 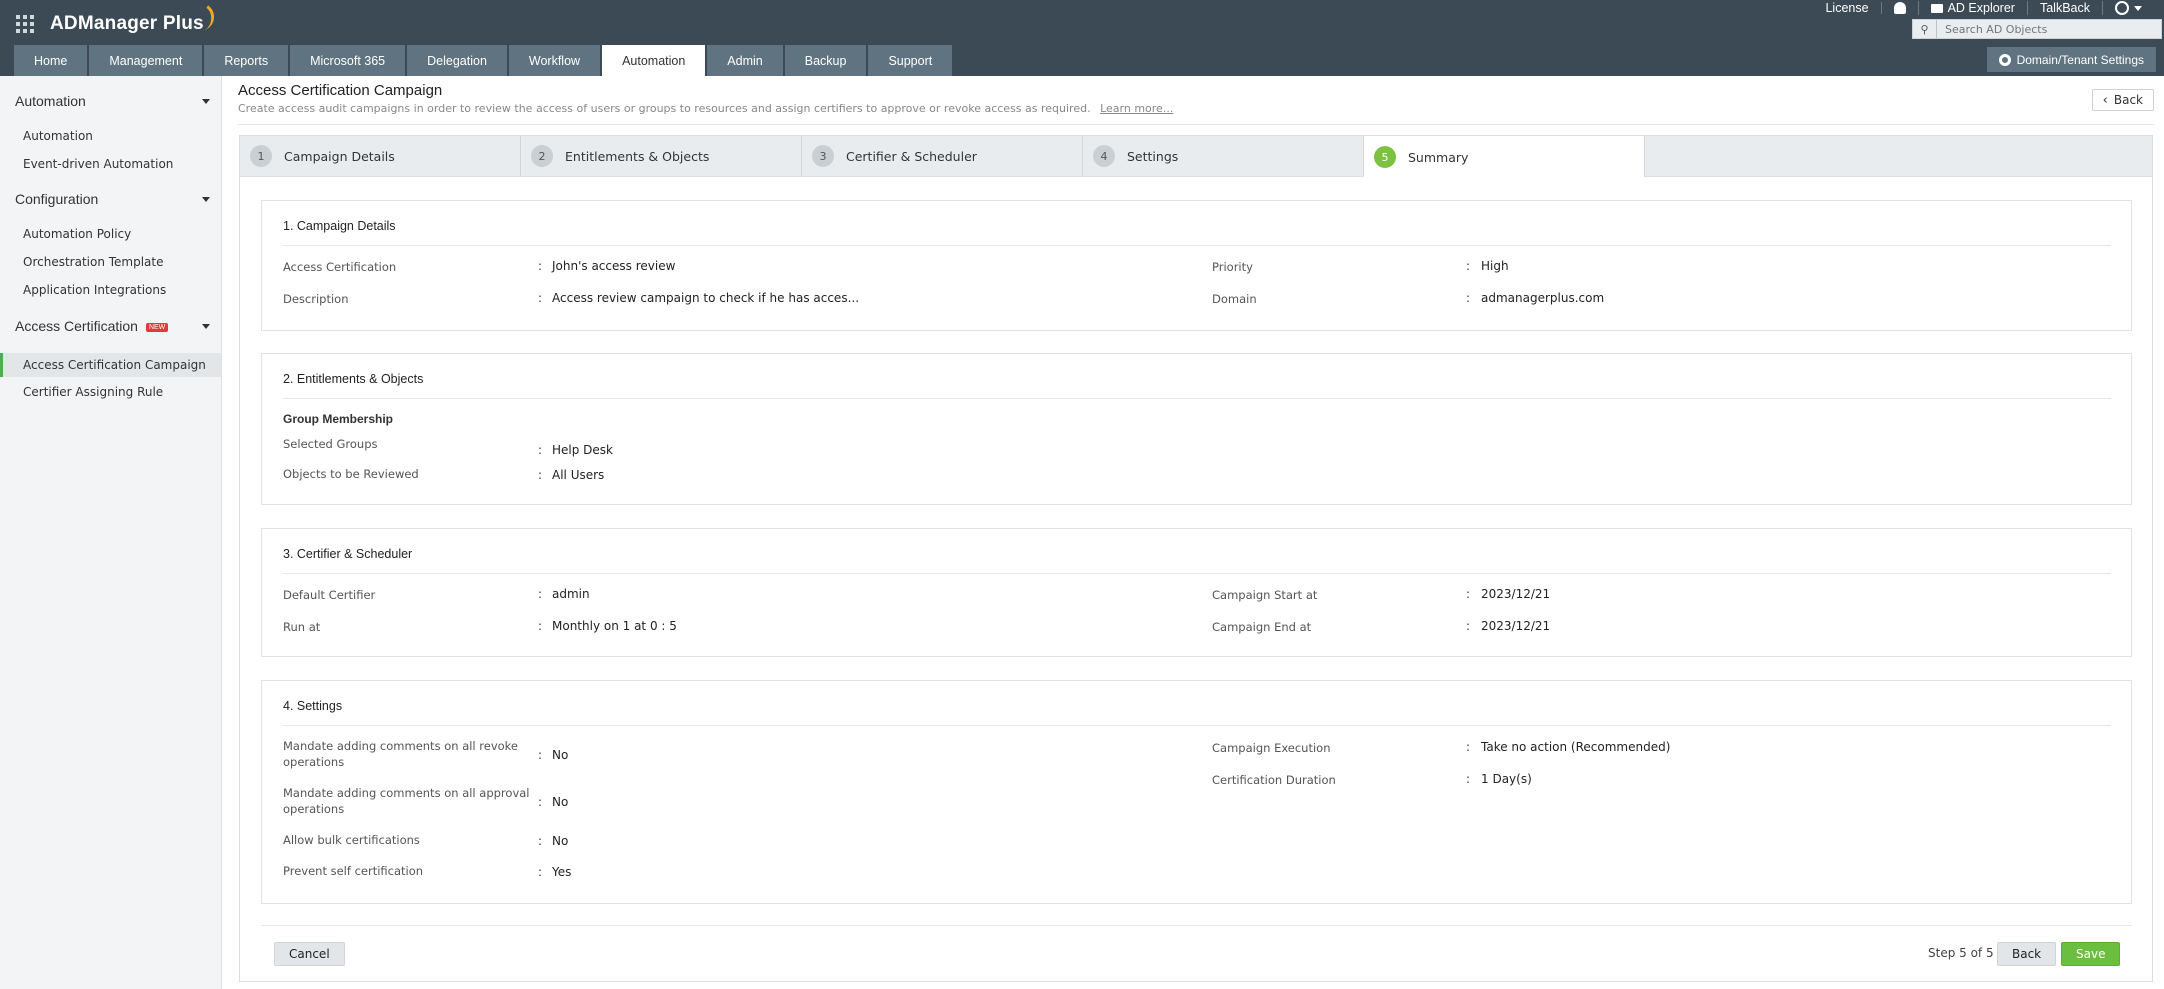 What do you see at coordinates (146, 60) in the screenshot?
I see `tab-management: Management` at bounding box center [146, 60].